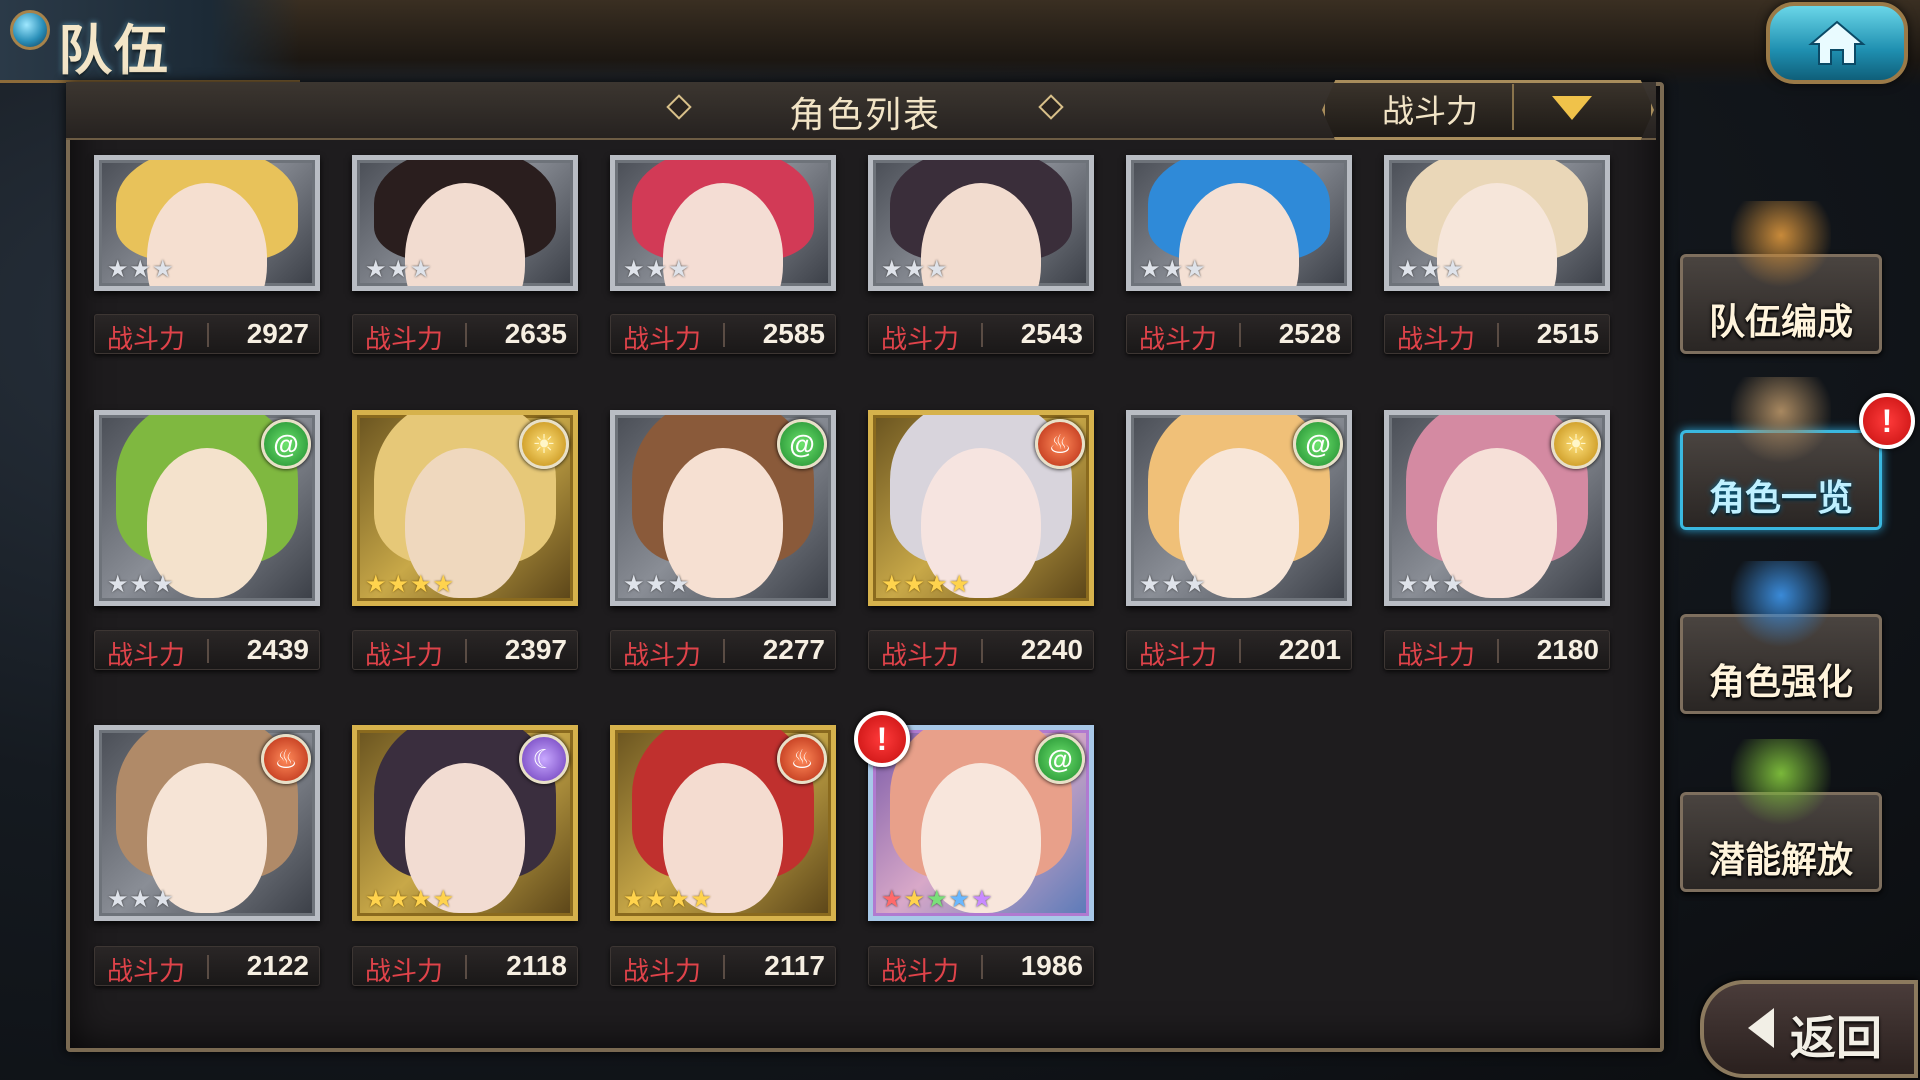 This screenshot has width=1920, height=1080. What do you see at coordinates (1513, 107) in the screenshot?
I see `sort-divider` at bounding box center [1513, 107].